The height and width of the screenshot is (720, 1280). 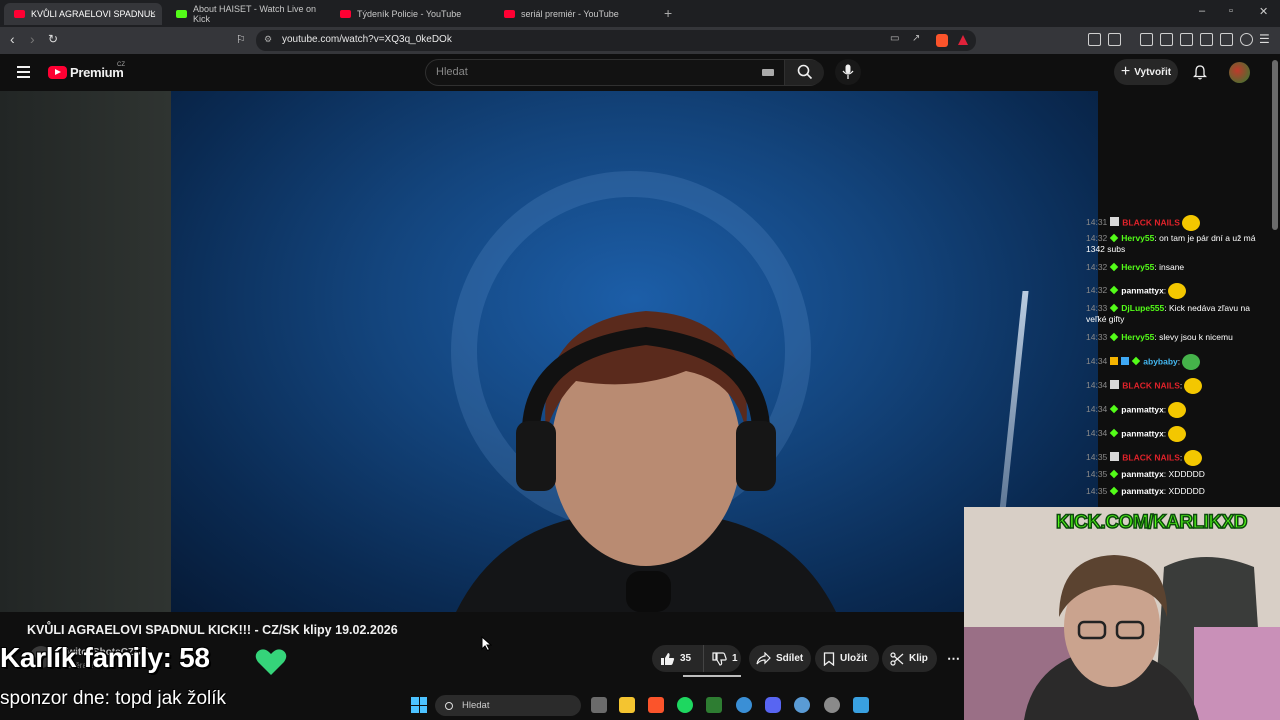 What do you see at coordinates (105, 657) in the screenshot?
I see `family-counter-overlay: Karlík family: 58` at bounding box center [105, 657].